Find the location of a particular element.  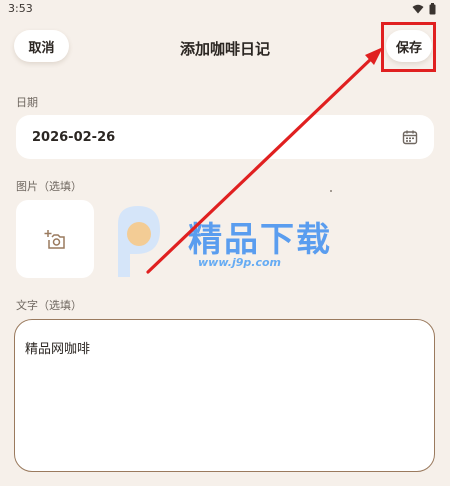

wifi-icon is located at coordinates (418, 9).